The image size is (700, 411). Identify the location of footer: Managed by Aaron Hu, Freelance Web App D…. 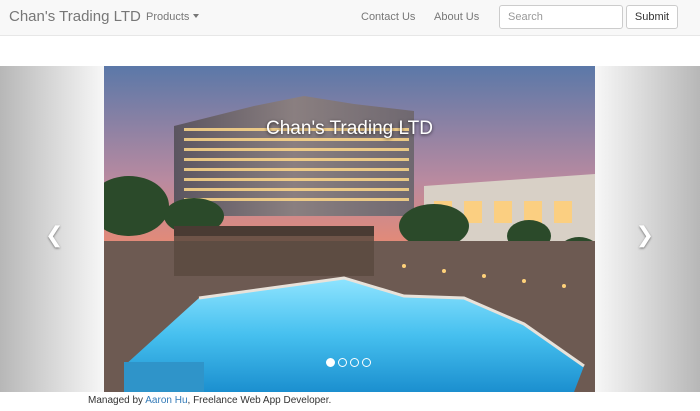
(209, 400).